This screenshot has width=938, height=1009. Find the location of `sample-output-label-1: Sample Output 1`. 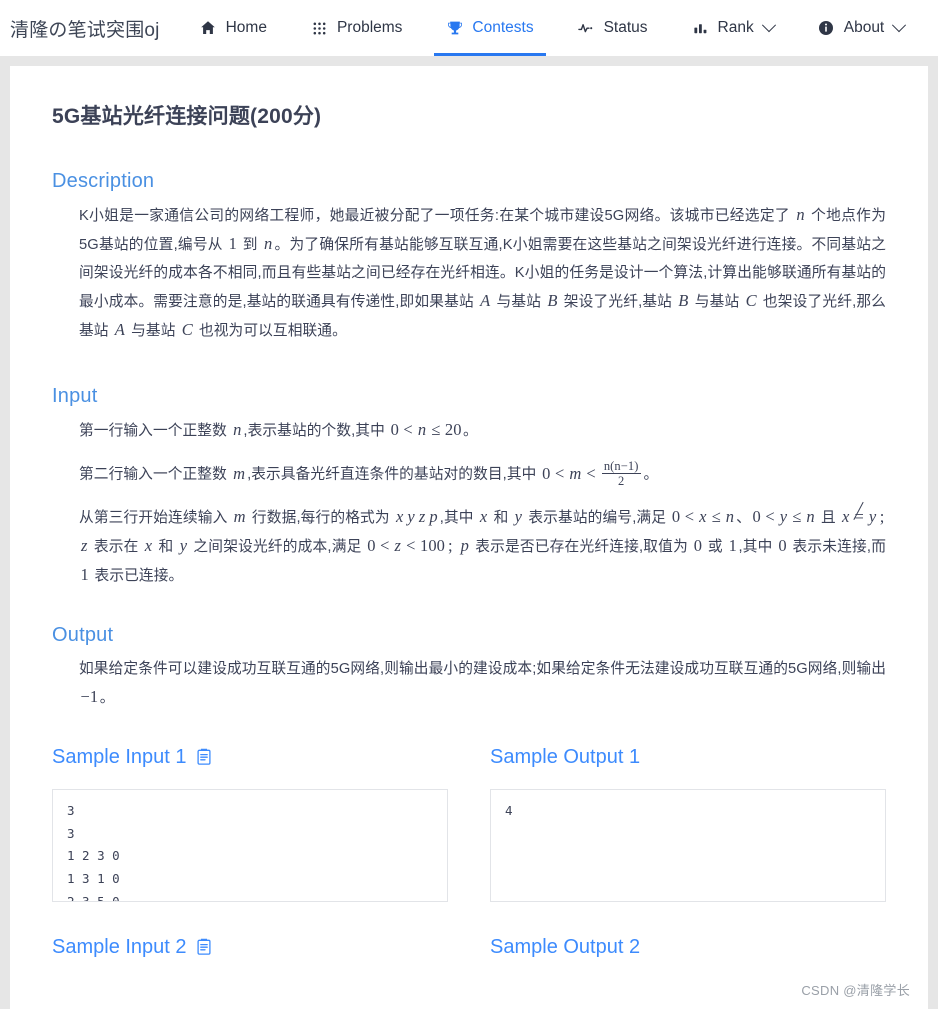

sample-output-label-1: Sample Output 1 is located at coordinates (565, 756).